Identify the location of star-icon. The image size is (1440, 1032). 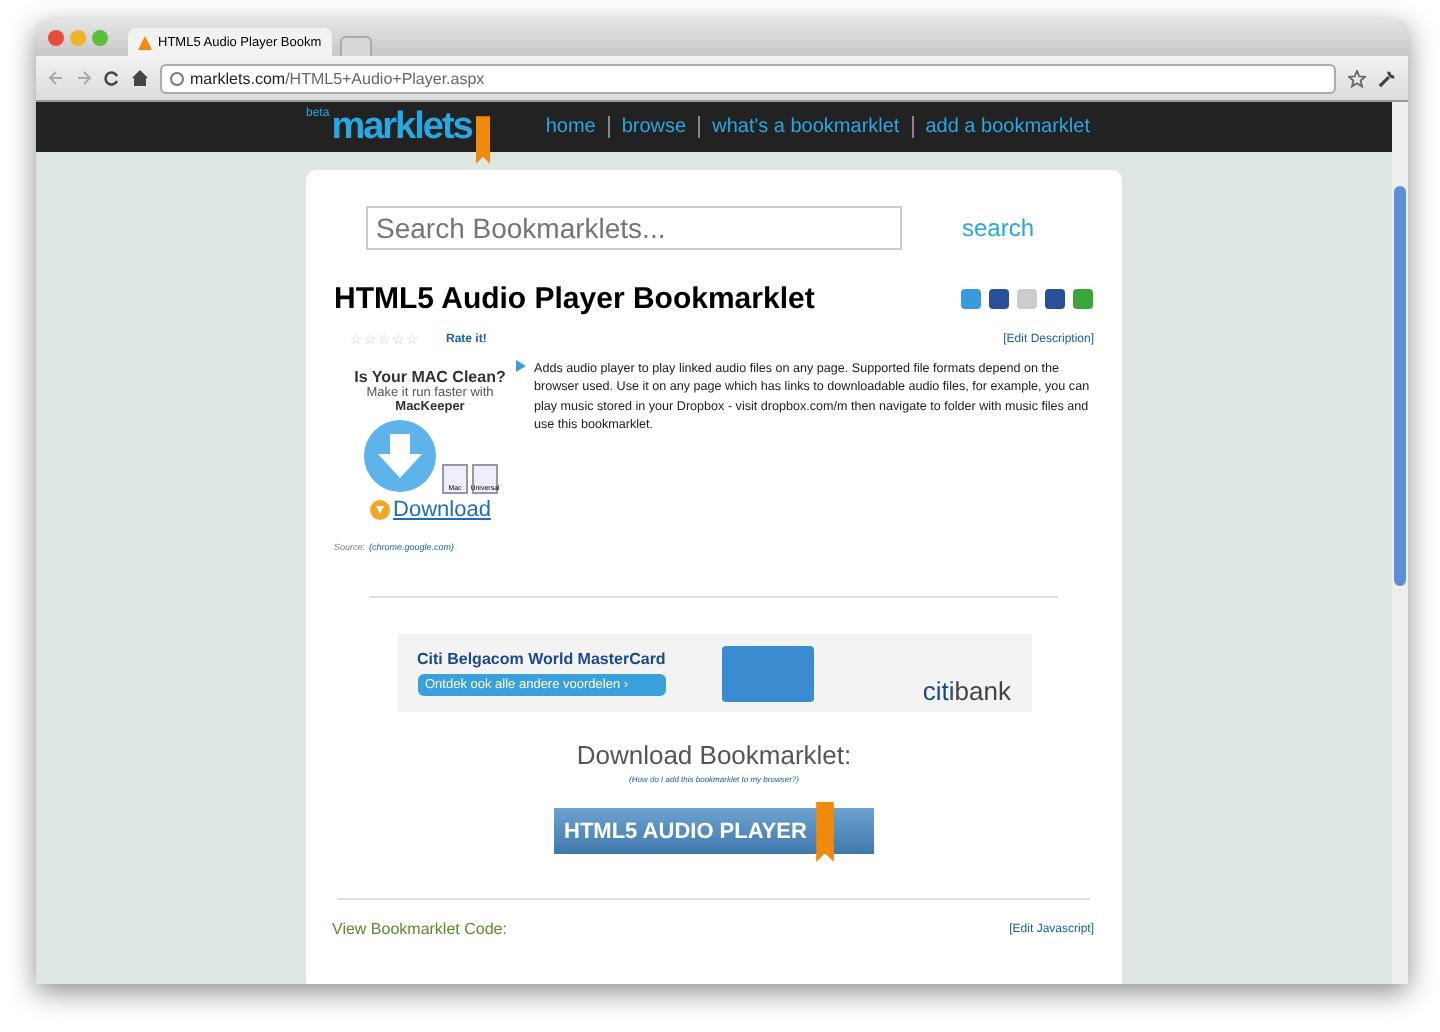
(1357, 78).